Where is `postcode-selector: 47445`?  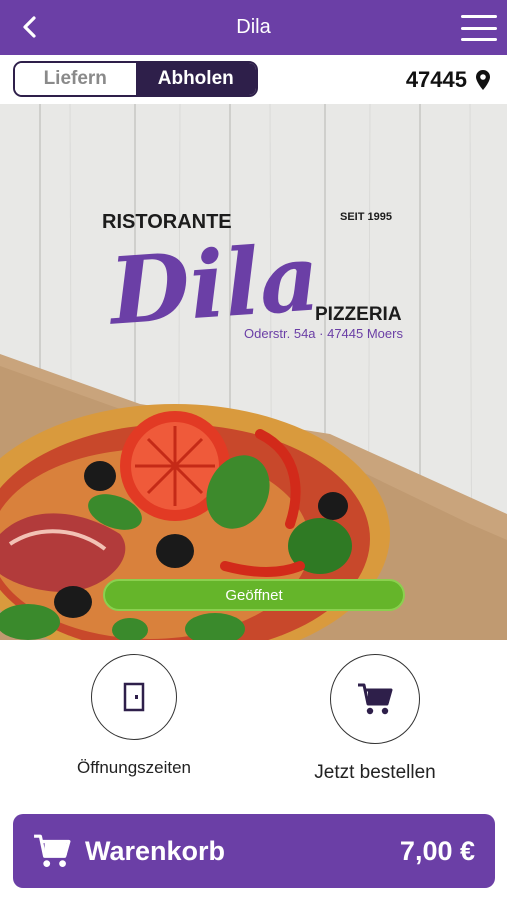 postcode-selector: 47445 is located at coordinates (448, 80).